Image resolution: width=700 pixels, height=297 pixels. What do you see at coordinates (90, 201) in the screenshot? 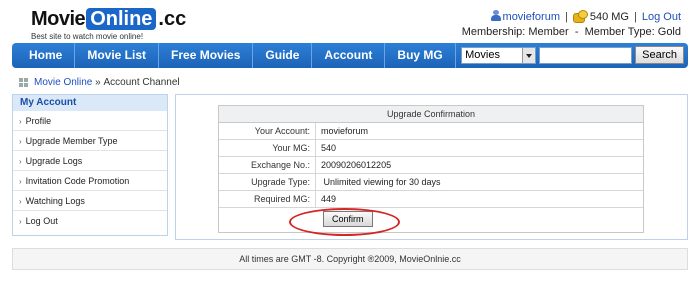
I see `sidebar-item-watching-logs: › Watching Logs` at bounding box center [90, 201].